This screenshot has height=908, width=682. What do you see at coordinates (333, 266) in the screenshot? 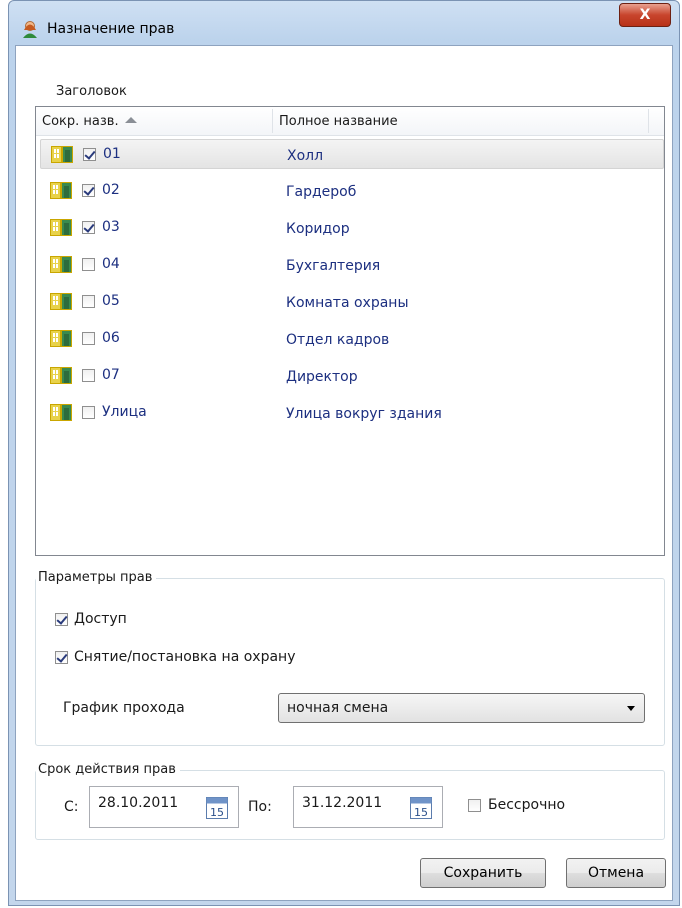
I see `zone-full-name: Бухгалтерия` at bounding box center [333, 266].